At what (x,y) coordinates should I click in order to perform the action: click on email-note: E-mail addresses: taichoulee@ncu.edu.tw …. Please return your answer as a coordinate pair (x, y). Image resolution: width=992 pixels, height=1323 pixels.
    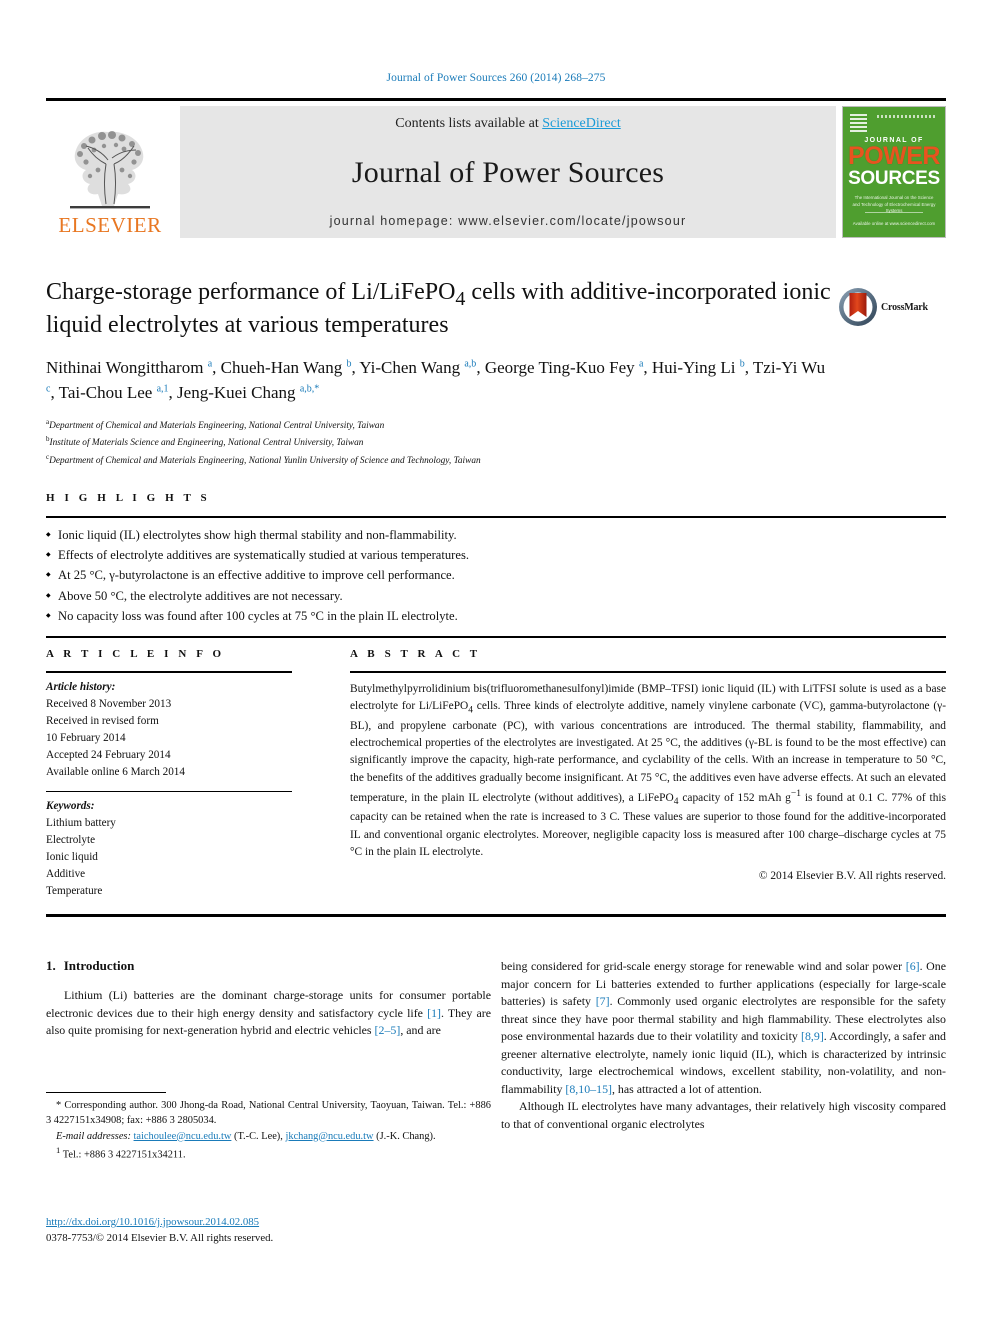
    Looking at the image, I should click on (268, 1136).